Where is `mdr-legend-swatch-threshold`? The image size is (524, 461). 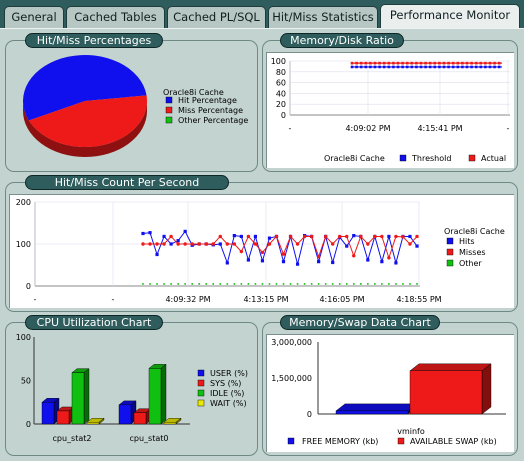
mdr-legend-swatch-threshold is located at coordinates (403, 158).